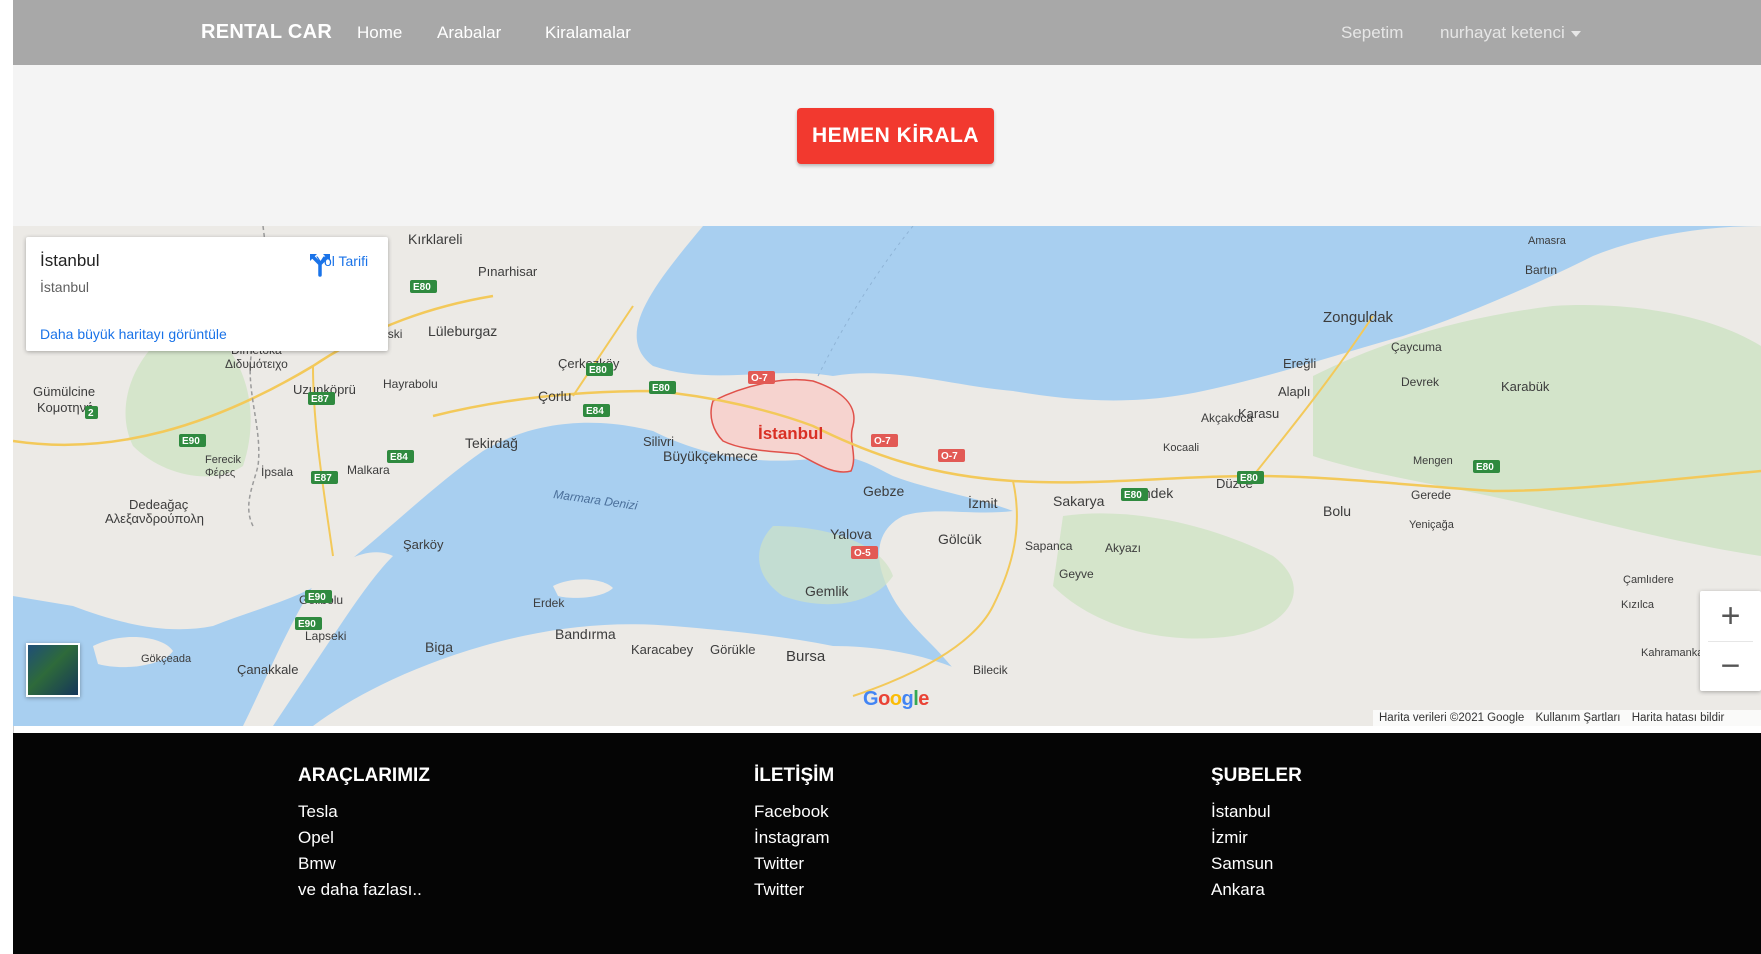 Image resolution: width=1761 pixels, height=954 pixels. What do you see at coordinates (1525, 386) in the screenshot?
I see `city-label: Karabük` at bounding box center [1525, 386].